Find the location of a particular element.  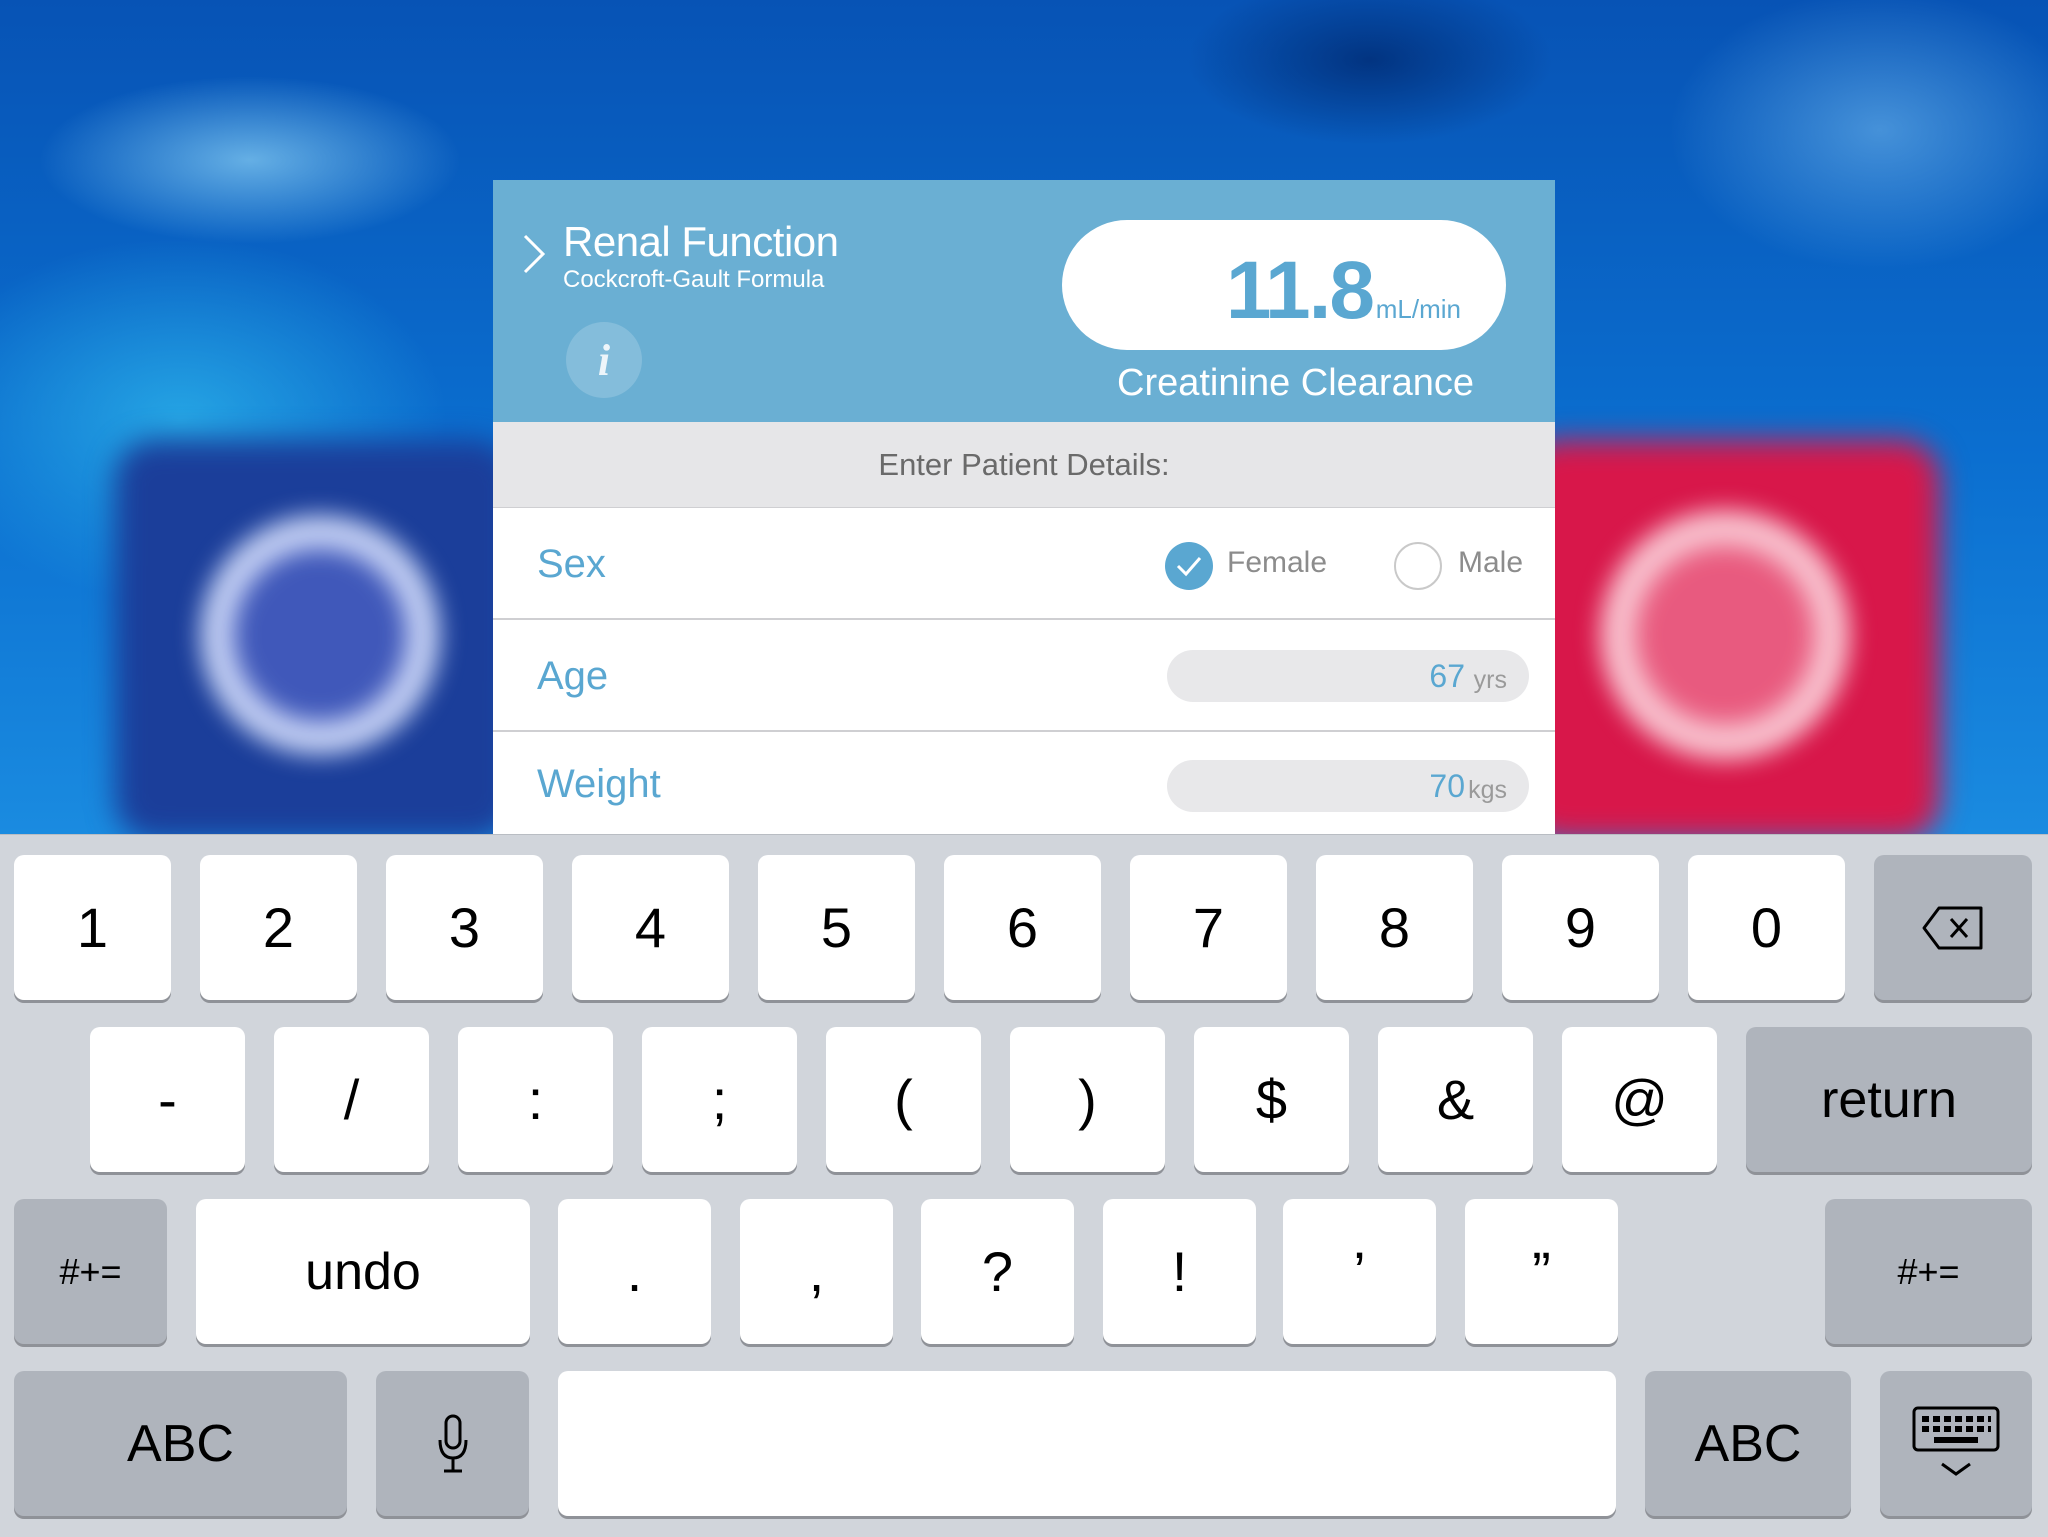

backspace-icon is located at coordinates (1952, 927).